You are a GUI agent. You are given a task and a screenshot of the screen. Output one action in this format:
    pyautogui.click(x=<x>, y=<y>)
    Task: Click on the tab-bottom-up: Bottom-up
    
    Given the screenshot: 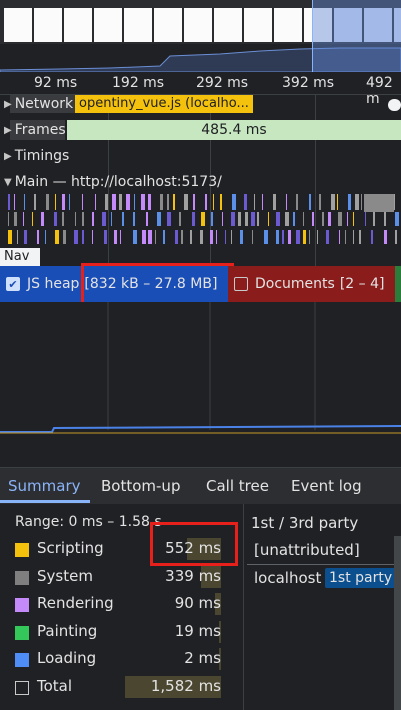 What is the action you would take?
    pyautogui.click(x=140, y=486)
    